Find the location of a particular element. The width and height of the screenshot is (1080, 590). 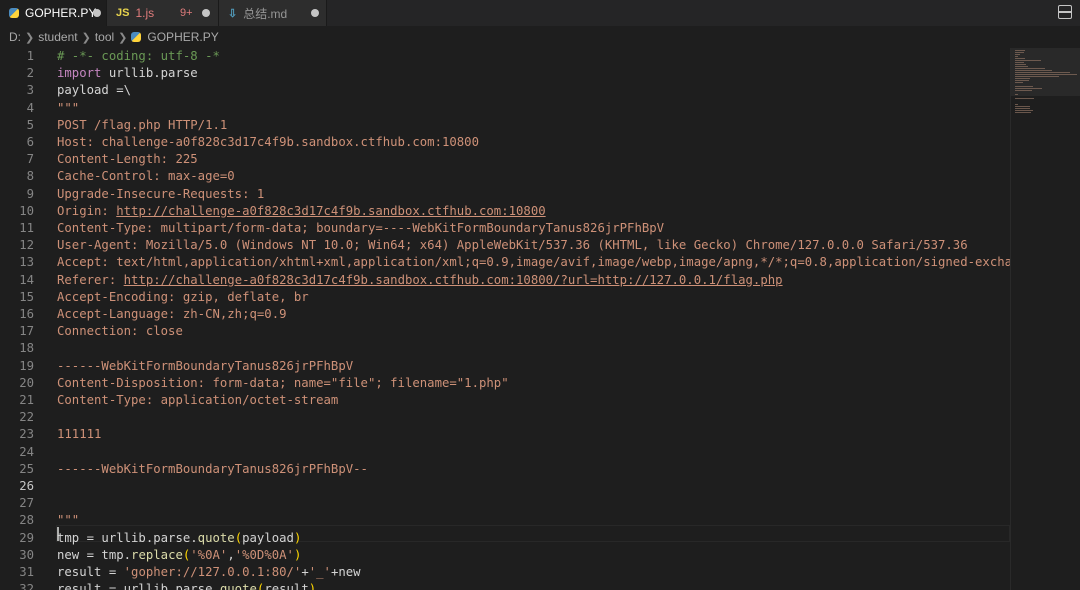

line-number: 9 is located at coordinates (30, 193).